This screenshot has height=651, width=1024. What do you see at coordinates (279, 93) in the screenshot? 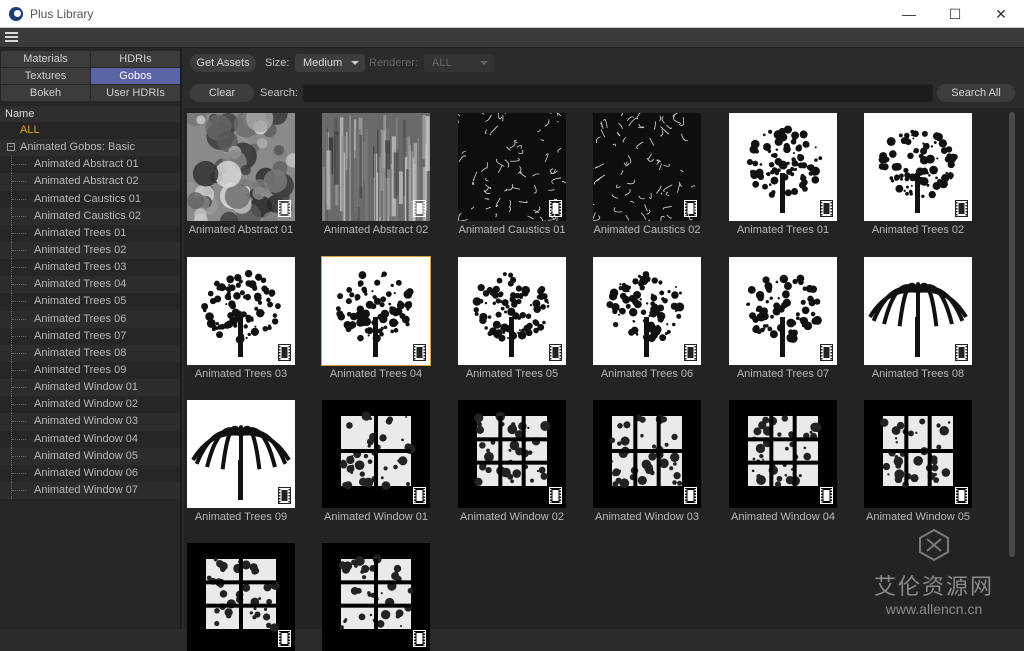
I see `search-label: Search:` at bounding box center [279, 93].